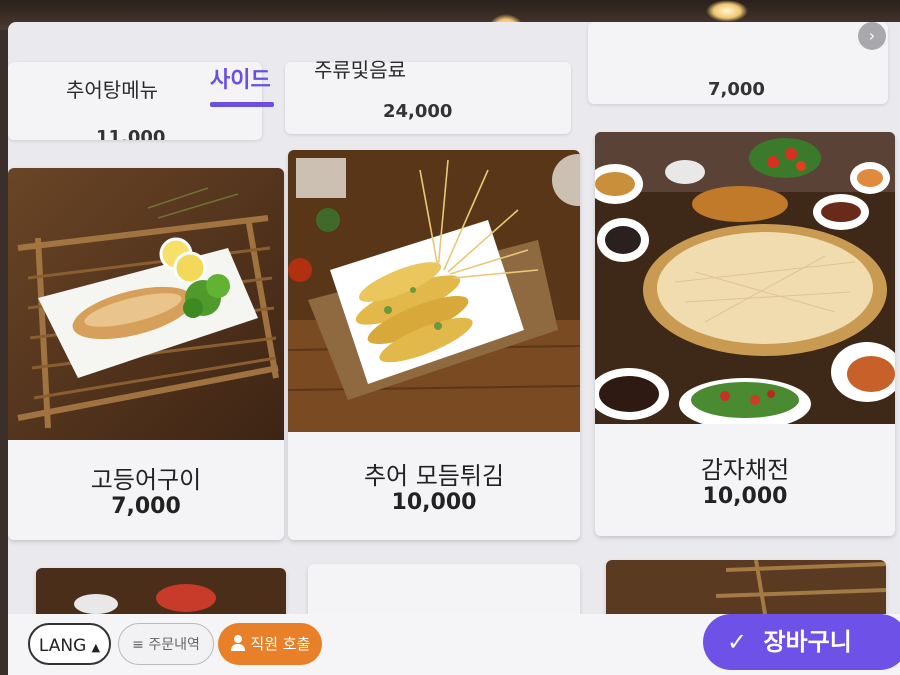 The width and height of the screenshot is (900, 675). I want to click on menu-image-grilled-mackerel, so click(146, 304).